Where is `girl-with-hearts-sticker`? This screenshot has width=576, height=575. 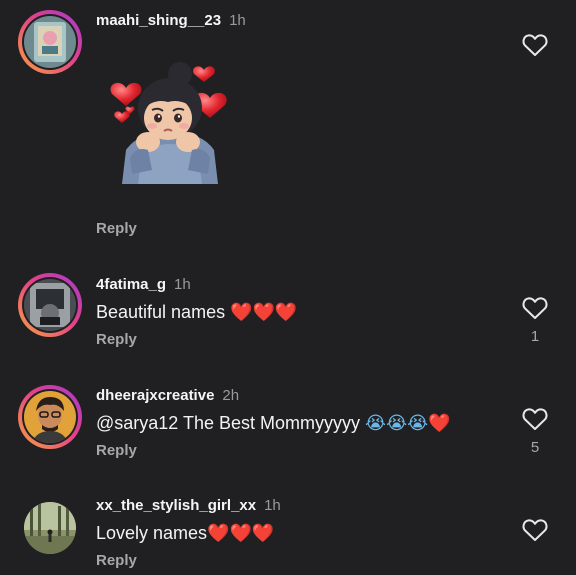 girl-with-hearts-sticker is located at coordinates (170, 123).